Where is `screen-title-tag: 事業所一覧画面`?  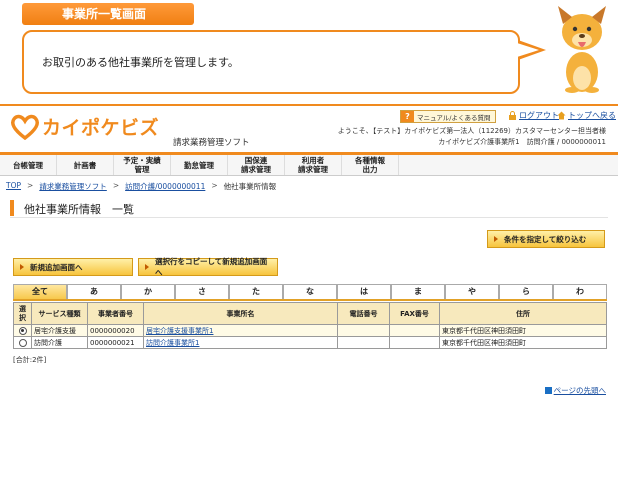
screen-title-tag: 事業所一覧画面 is located at coordinates (108, 14).